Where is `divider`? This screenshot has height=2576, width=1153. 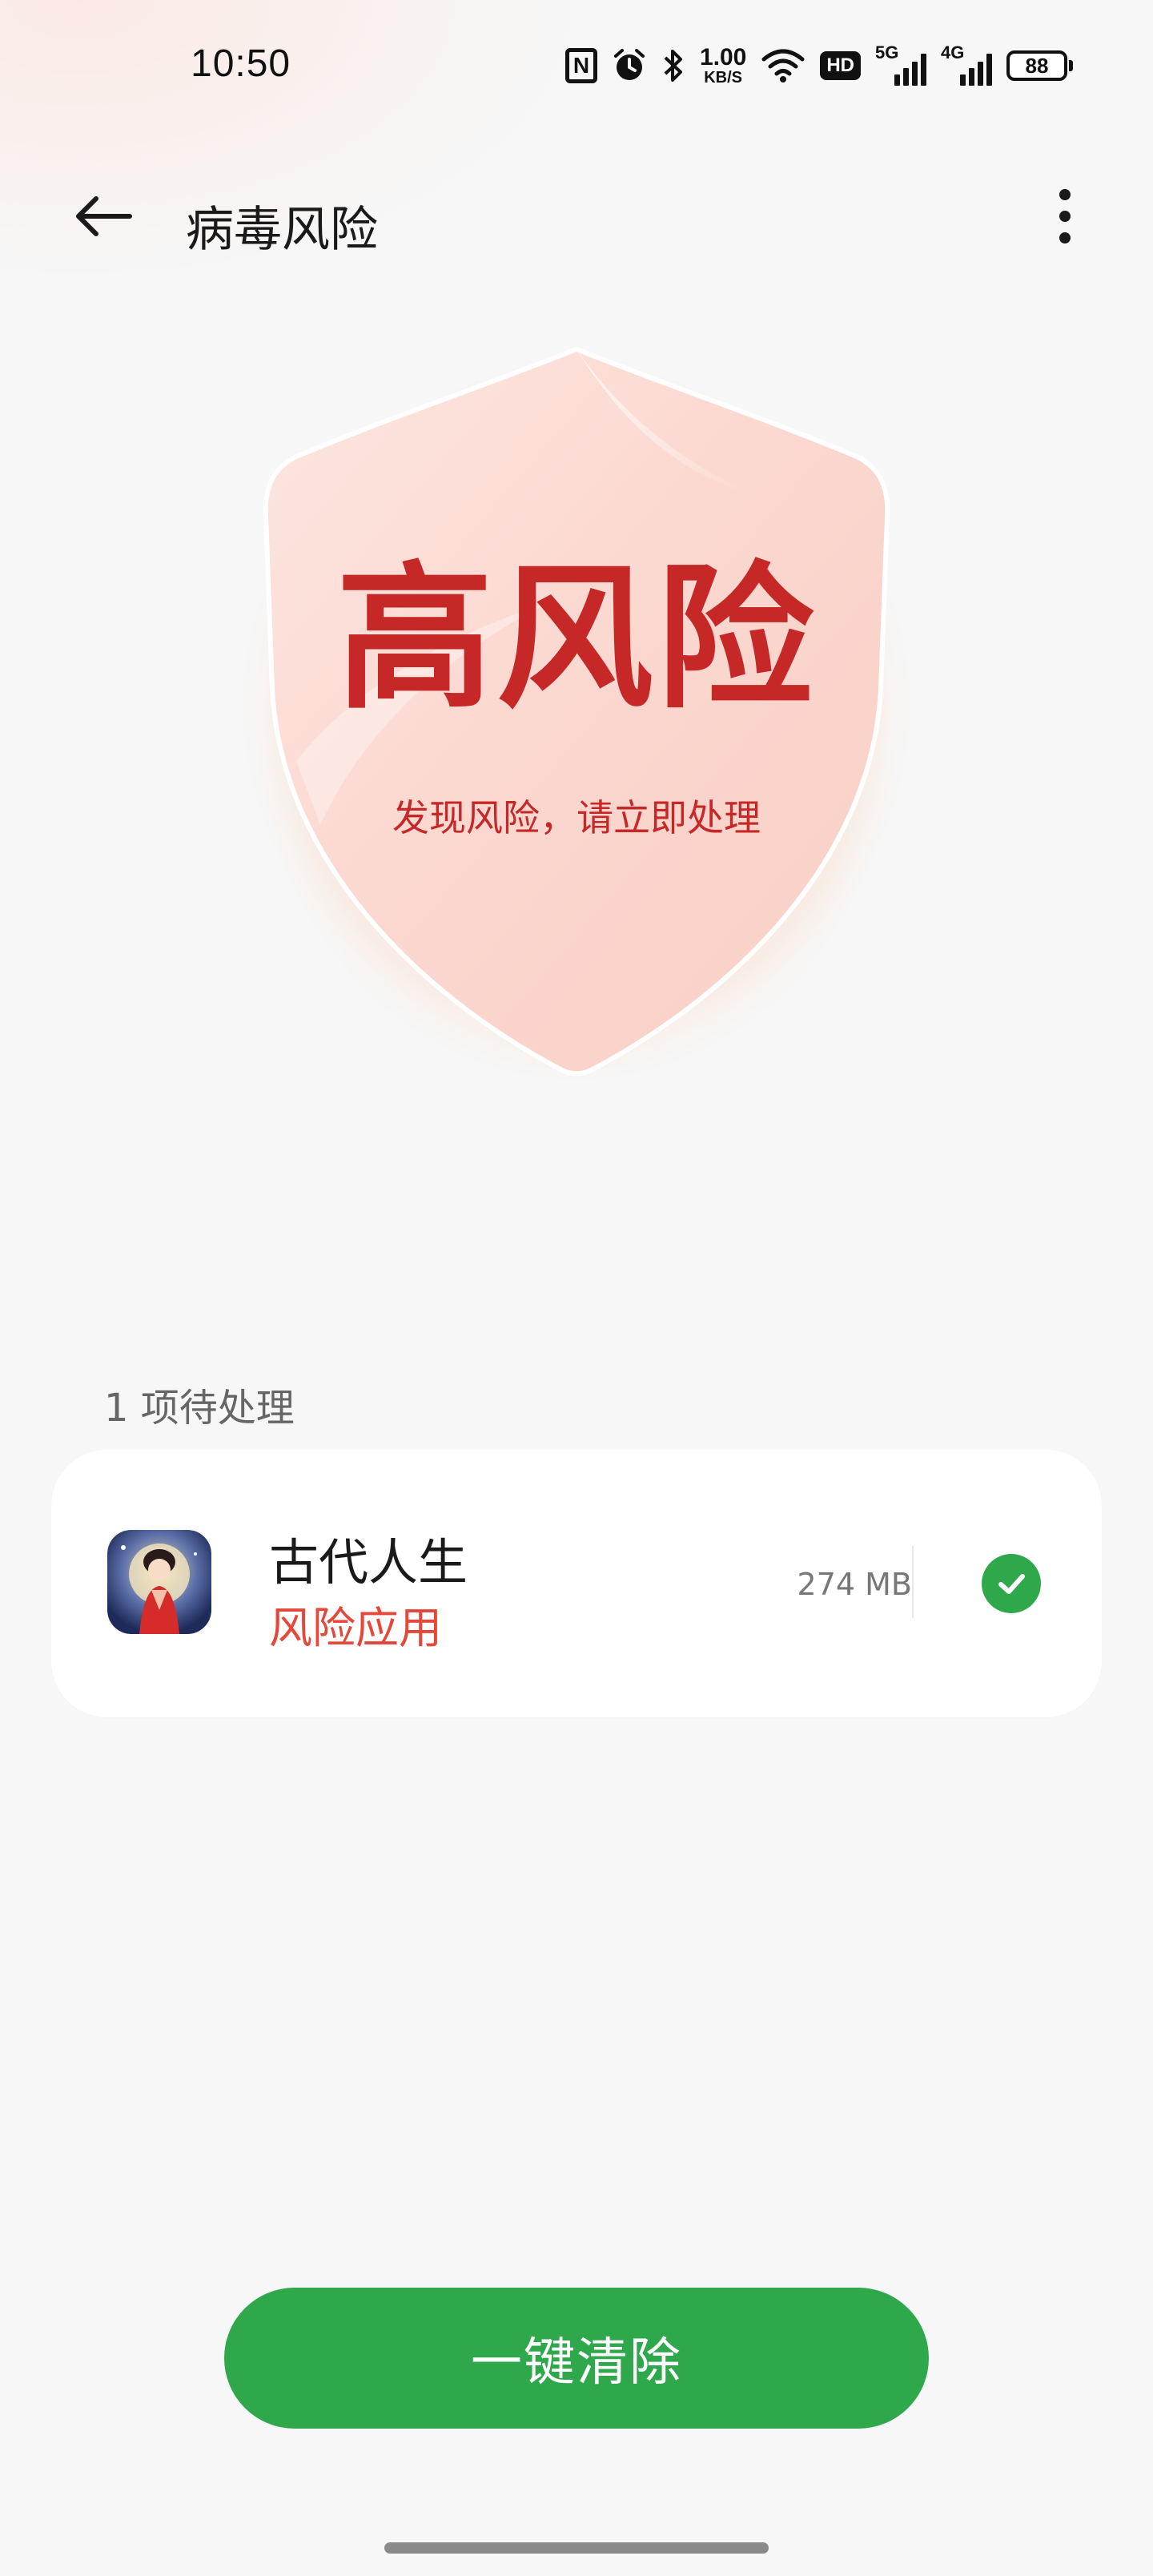 divider is located at coordinates (913, 1582).